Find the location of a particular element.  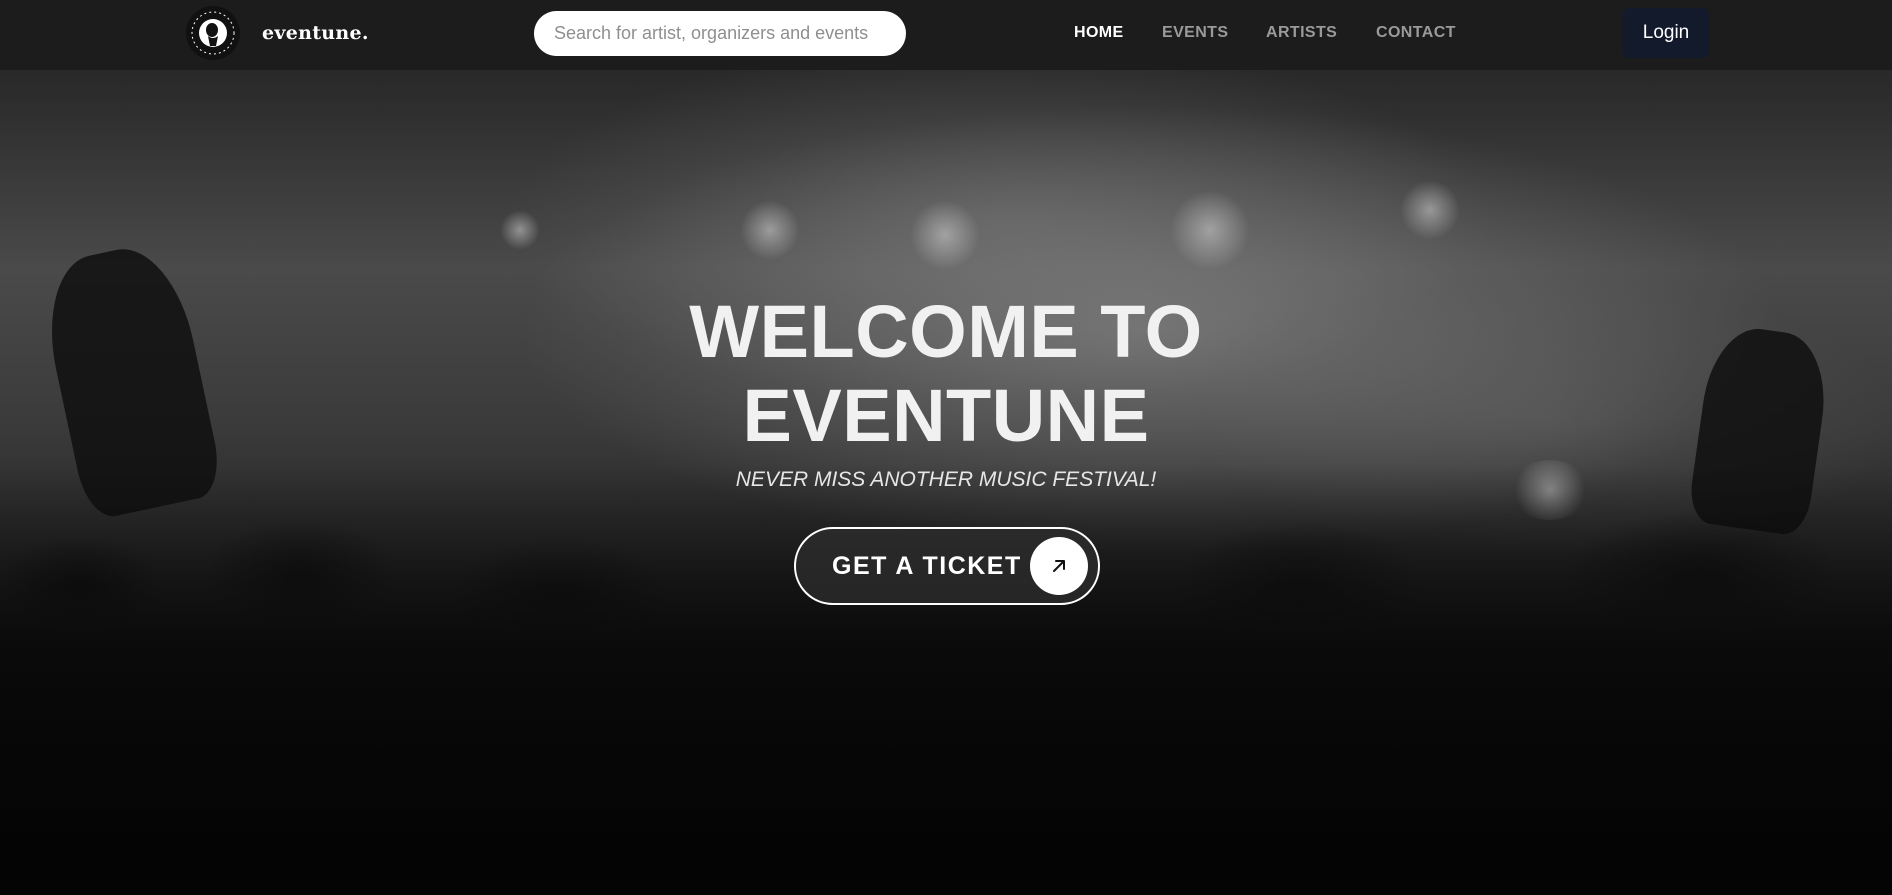

nav-home: HOME is located at coordinates (1099, 33).